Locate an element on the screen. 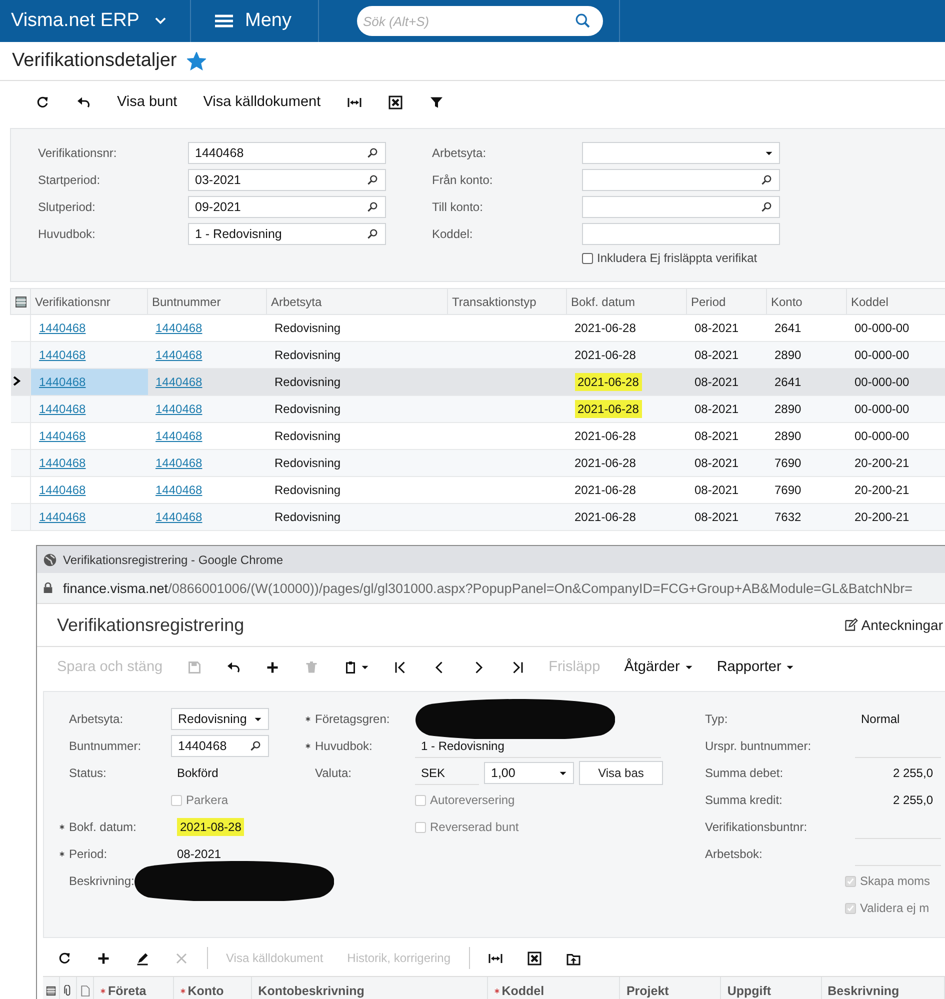 The height and width of the screenshot is (999, 945). url-host: finance.visma.net is located at coordinates (115, 588).